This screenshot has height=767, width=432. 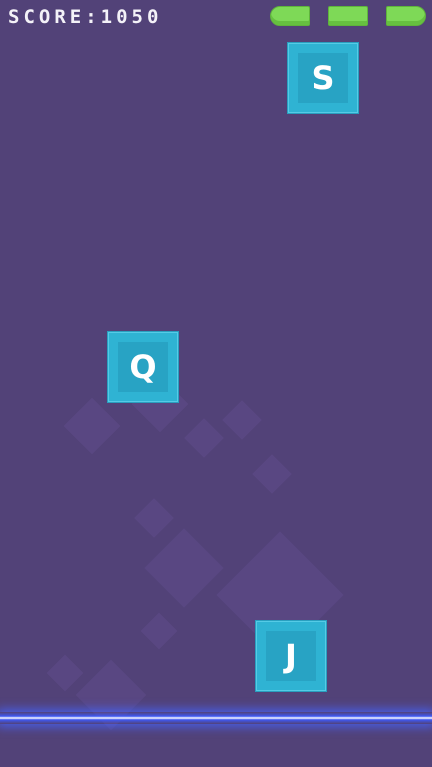 I want to click on letter-tile-q: Q, so click(x=143, y=367).